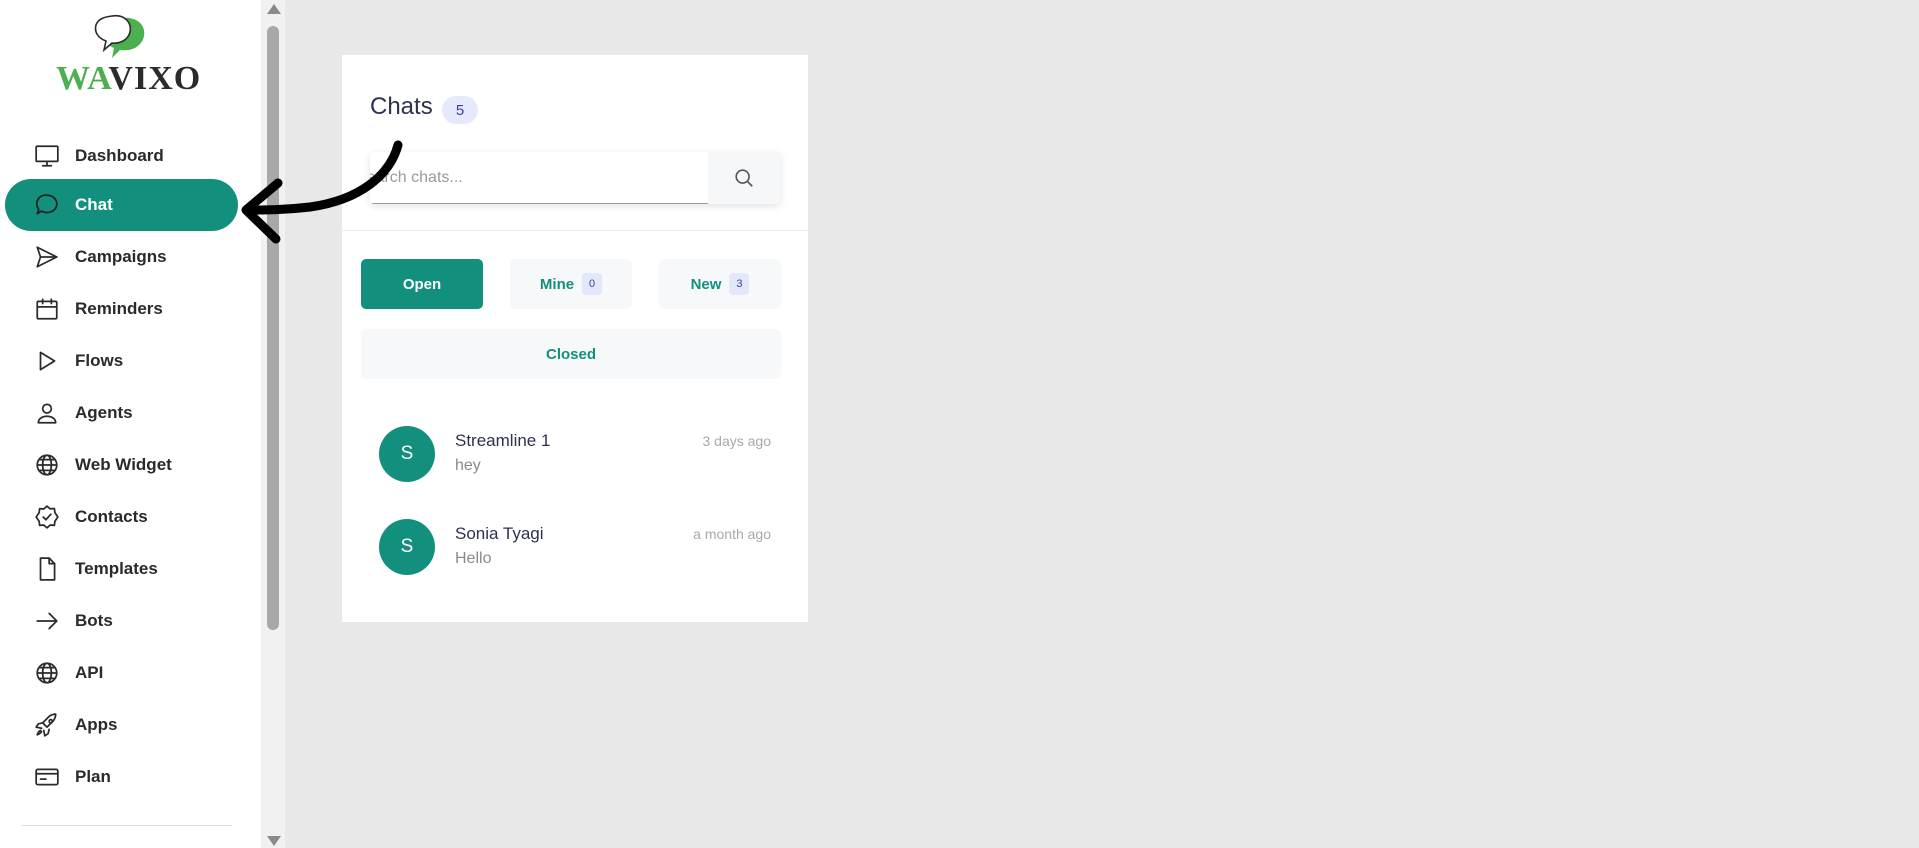 The width and height of the screenshot is (1919, 848). What do you see at coordinates (273, 328) in the screenshot?
I see `scrollbar-thumb` at bounding box center [273, 328].